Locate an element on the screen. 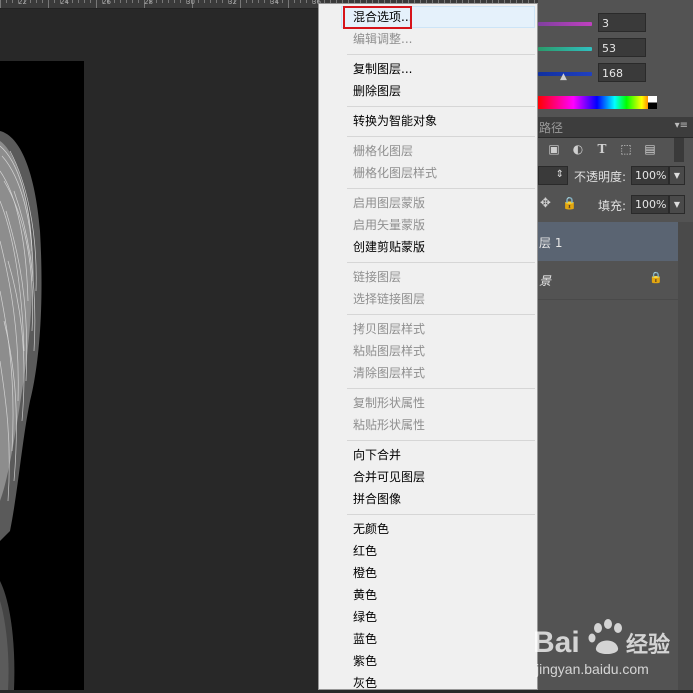  menu-item-flatten-image: 拼合图像 is located at coordinates (377, 499).